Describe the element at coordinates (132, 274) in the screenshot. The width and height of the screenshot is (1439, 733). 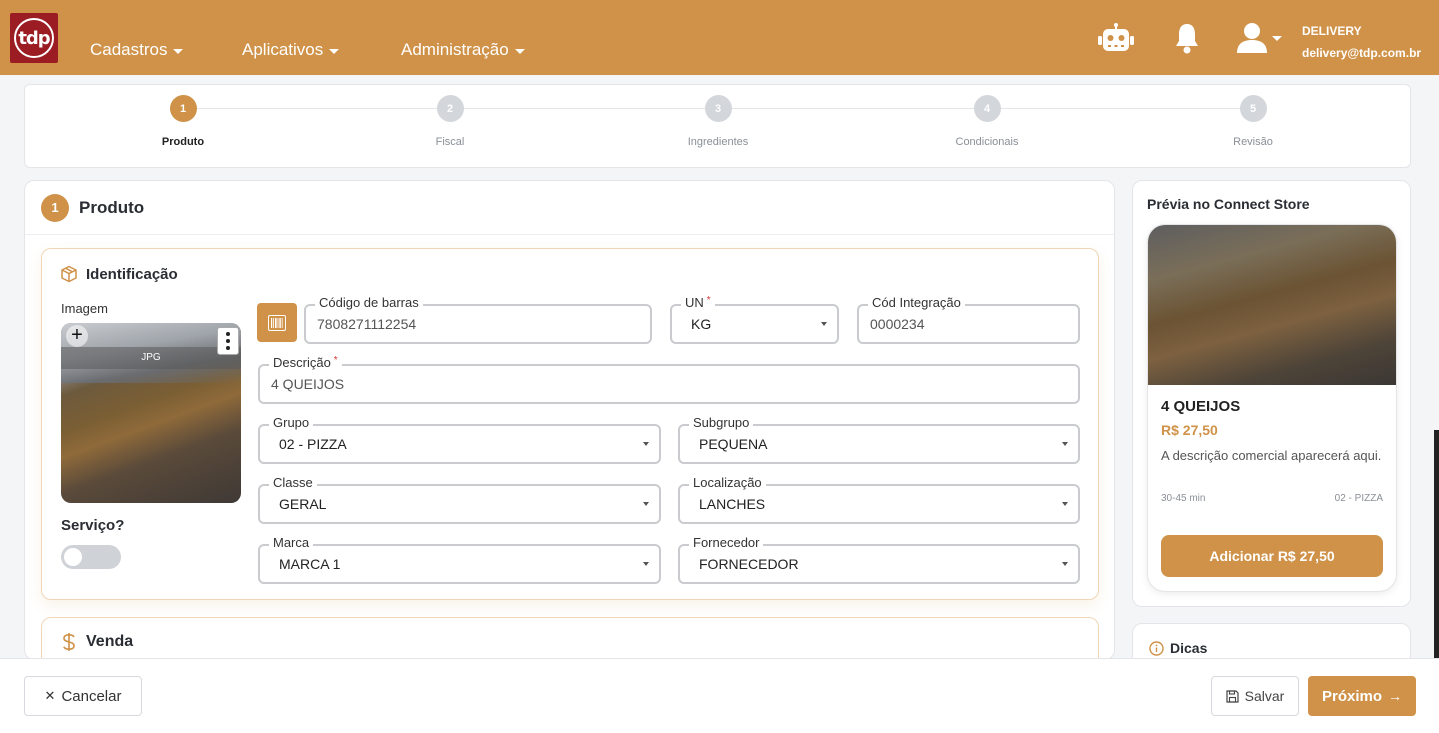
I see `section-title-text: Identificação` at that location.